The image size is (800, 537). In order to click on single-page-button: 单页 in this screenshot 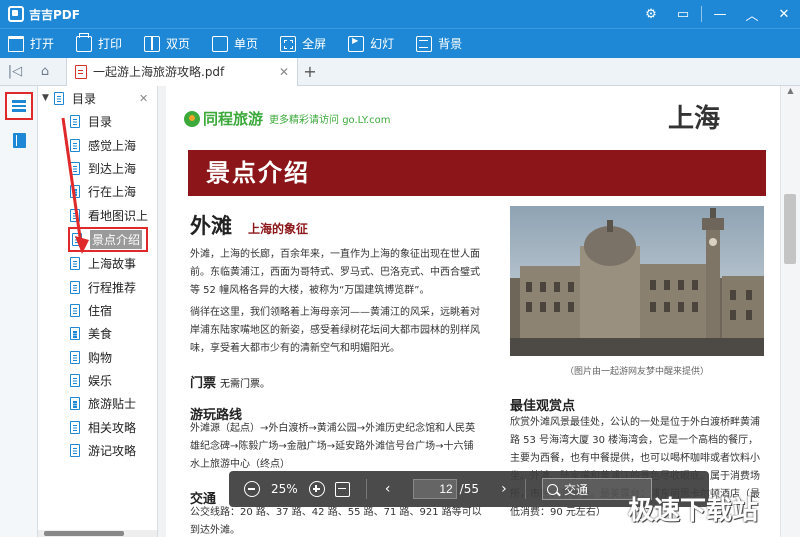, I will do `click(235, 43)`.